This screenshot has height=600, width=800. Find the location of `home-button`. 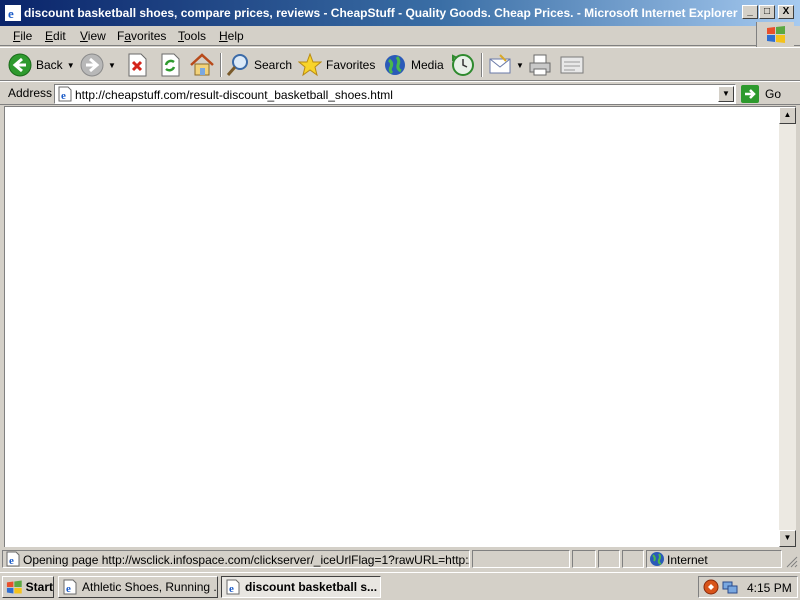

home-button is located at coordinates (202, 65).